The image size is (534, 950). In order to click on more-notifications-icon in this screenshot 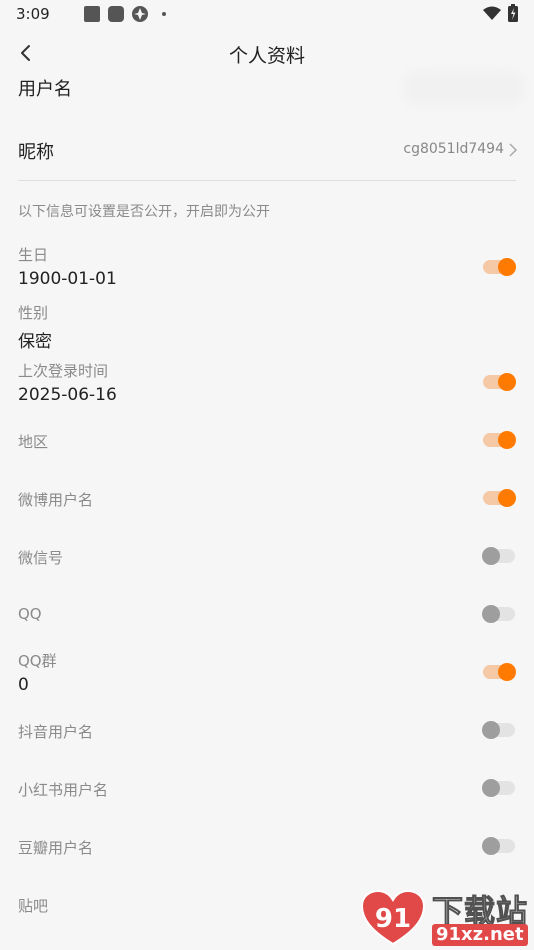, I will do `click(164, 14)`.